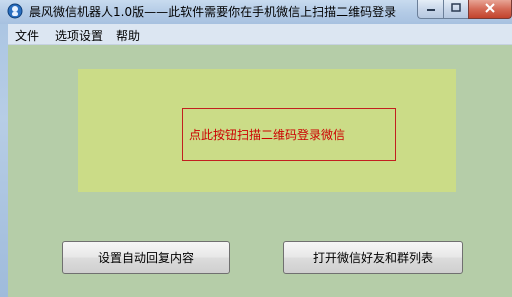 This screenshot has width=512, height=297. Describe the element at coordinates (15, 11) in the screenshot. I see `app-logo-icon` at that location.